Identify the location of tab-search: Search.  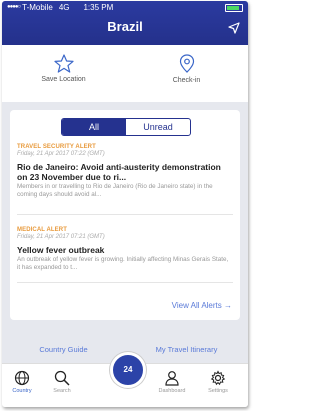
(62, 382).